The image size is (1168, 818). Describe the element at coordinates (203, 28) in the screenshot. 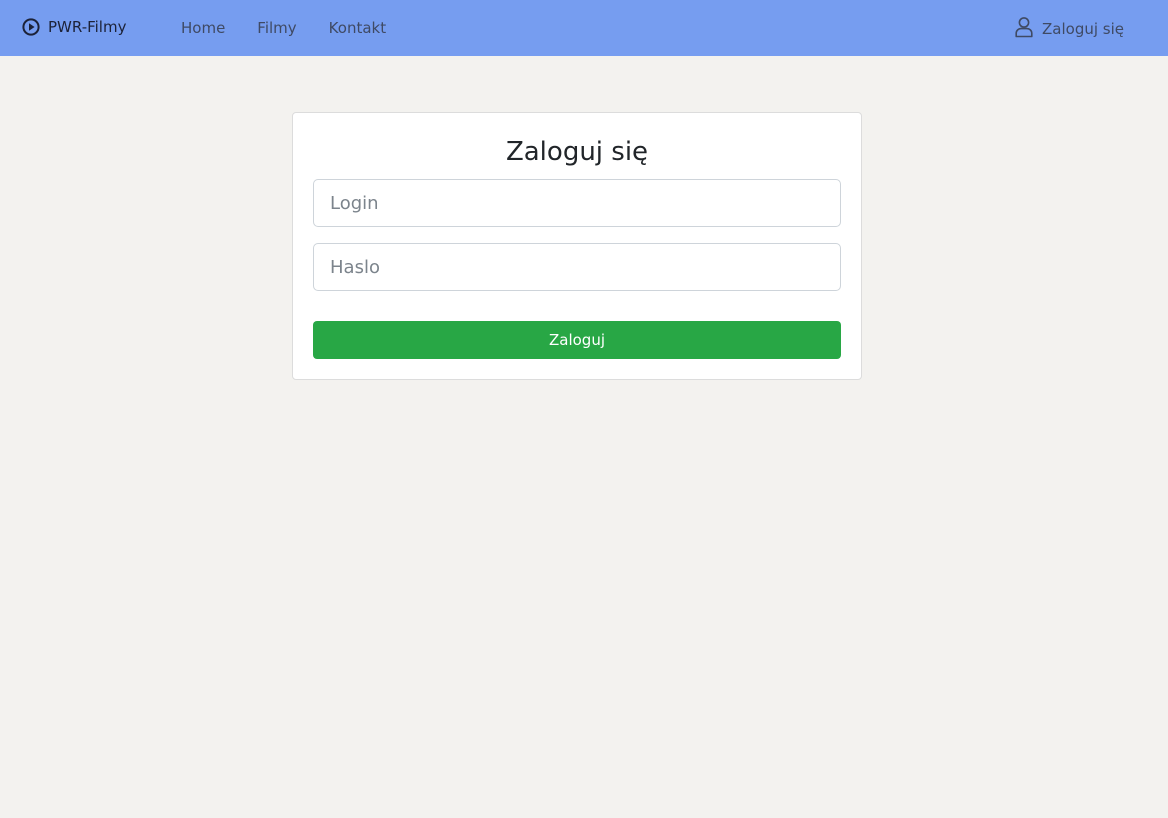

I see `nav-link-home: Home` at that location.